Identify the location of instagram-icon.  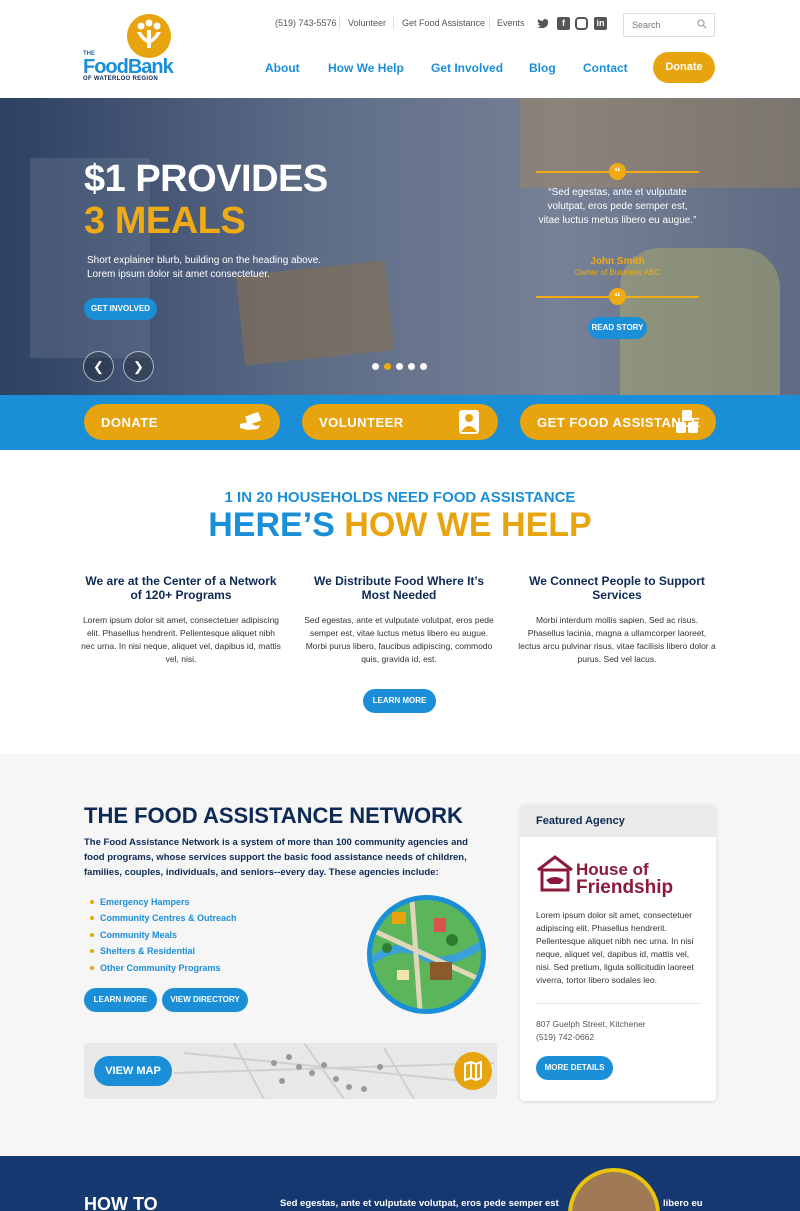
(581, 23).